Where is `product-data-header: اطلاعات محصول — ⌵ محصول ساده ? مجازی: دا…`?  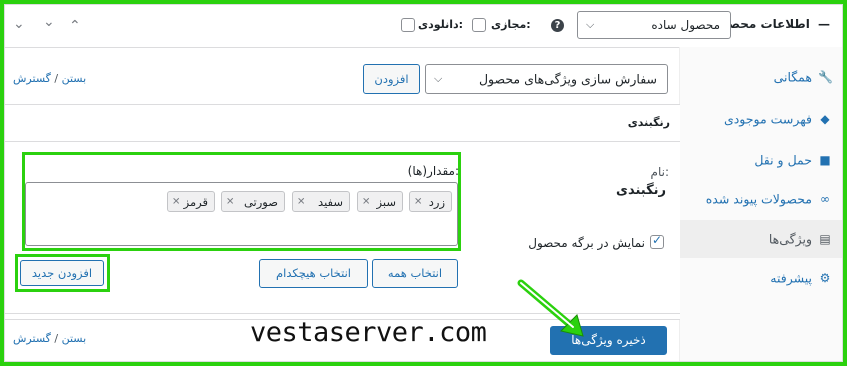
product-data-header: اطلاعات محصول — ⌵ محصول ساده ? مجازی: دا… is located at coordinates (423, 26).